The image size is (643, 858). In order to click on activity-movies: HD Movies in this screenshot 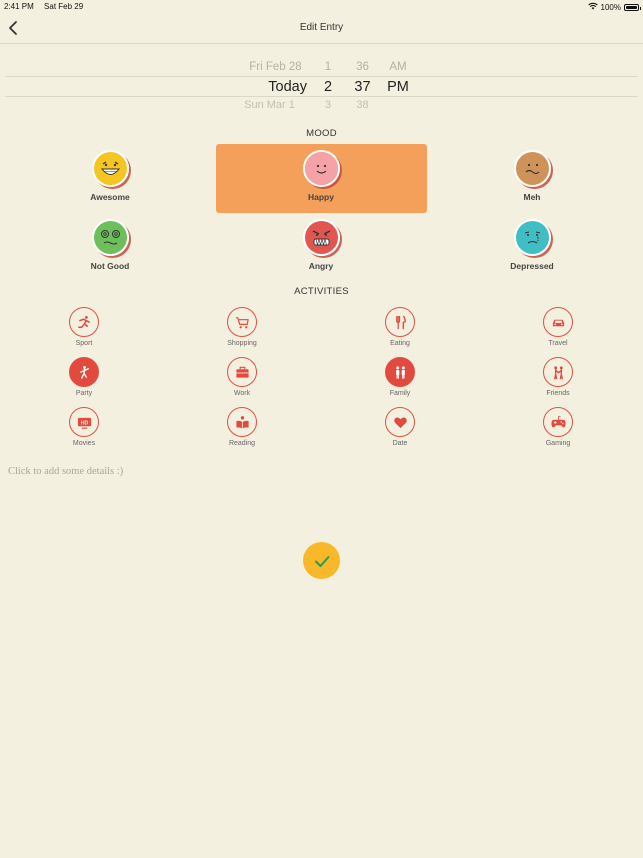, I will do `click(84, 427)`.